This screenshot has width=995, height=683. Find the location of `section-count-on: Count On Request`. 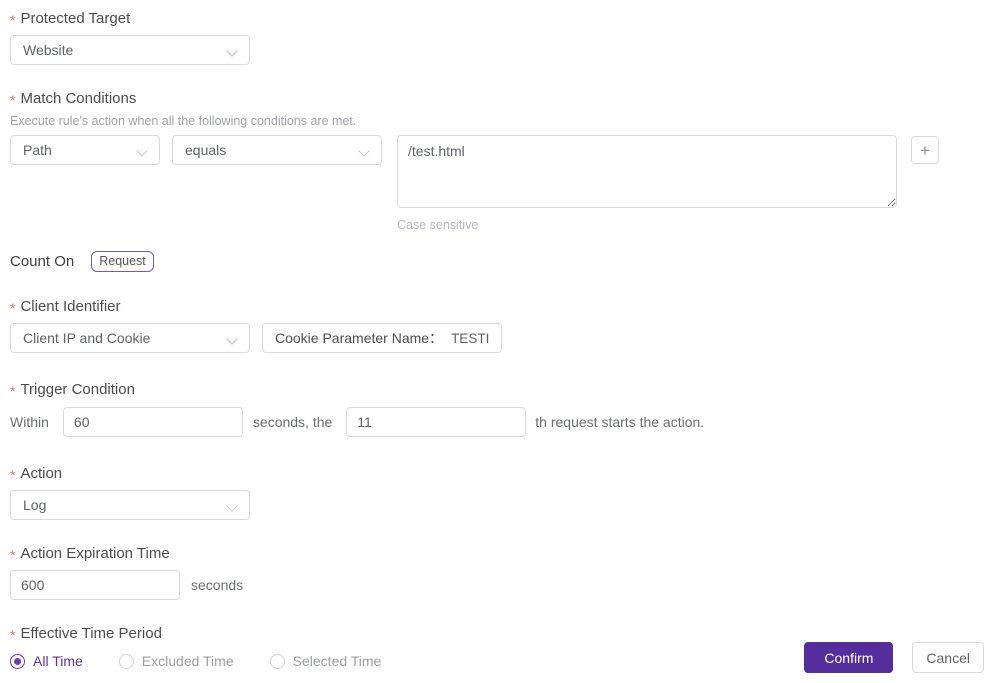

section-count-on: Count On Request is located at coordinates (497, 261).